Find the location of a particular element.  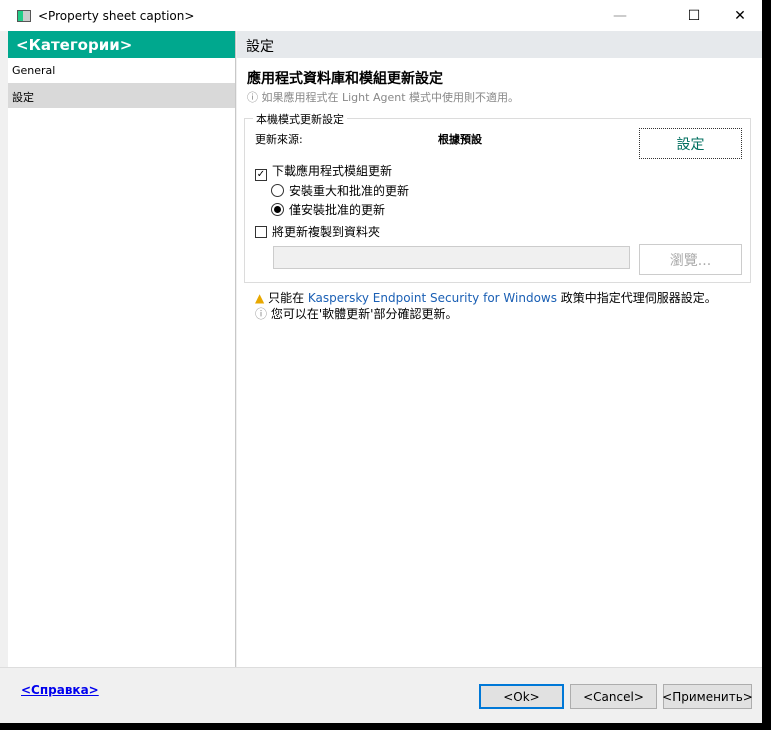

page-title: 應用程式資料庫和模組更新設定 is located at coordinates (345, 79).